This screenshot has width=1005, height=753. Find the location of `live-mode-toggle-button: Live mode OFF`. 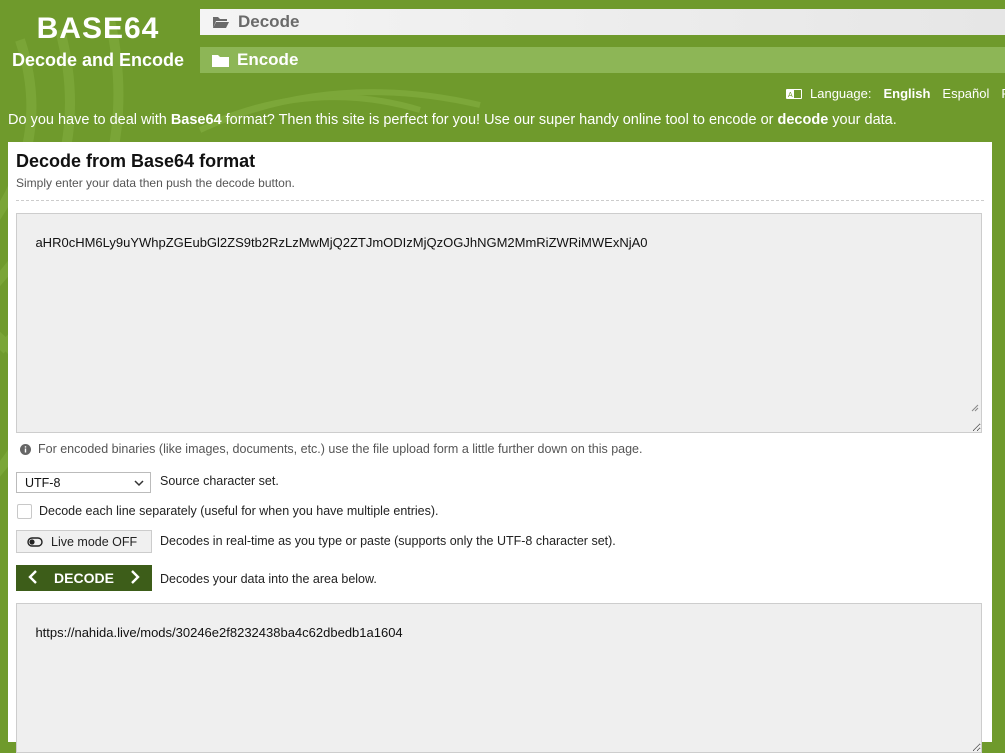

live-mode-toggle-button: Live mode OFF is located at coordinates (84, 541).